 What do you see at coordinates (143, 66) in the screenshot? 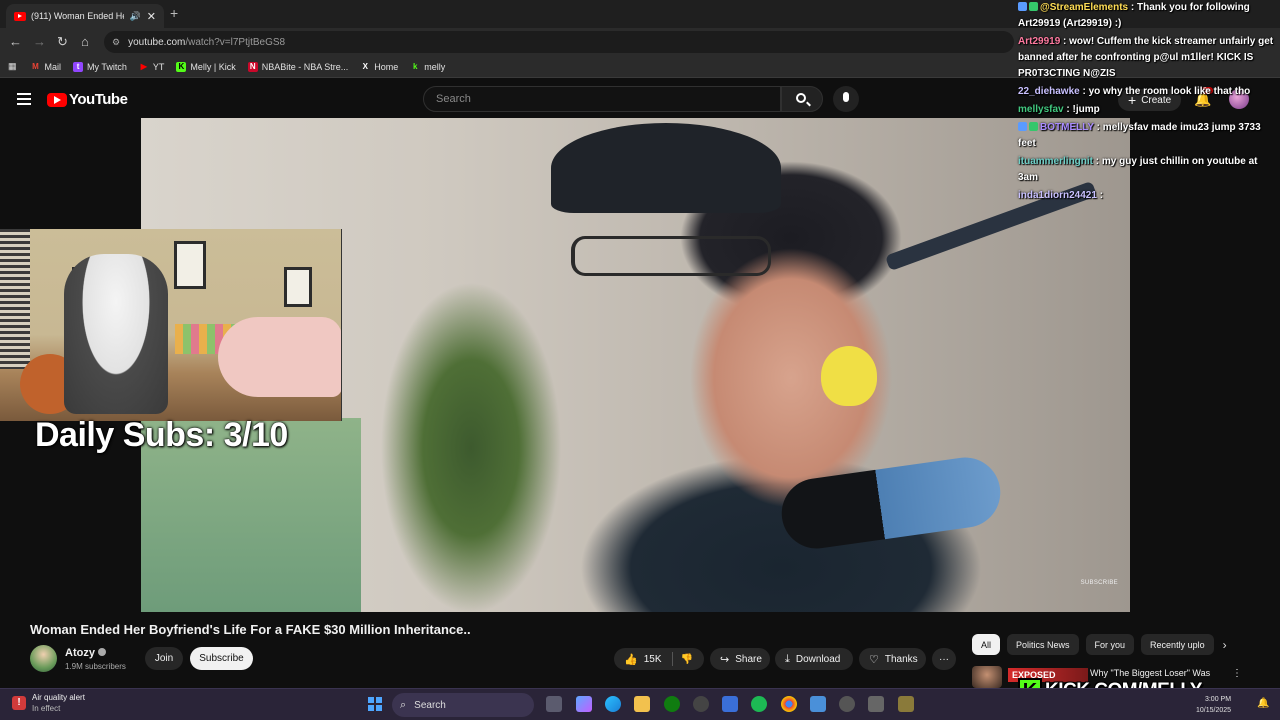
I see `youtube-icon: ▶` at bounding box center [143, 66].